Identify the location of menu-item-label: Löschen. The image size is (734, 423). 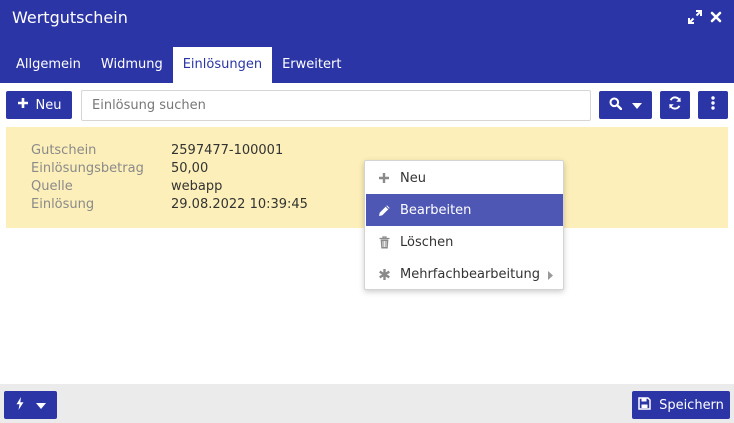
(427, 242).